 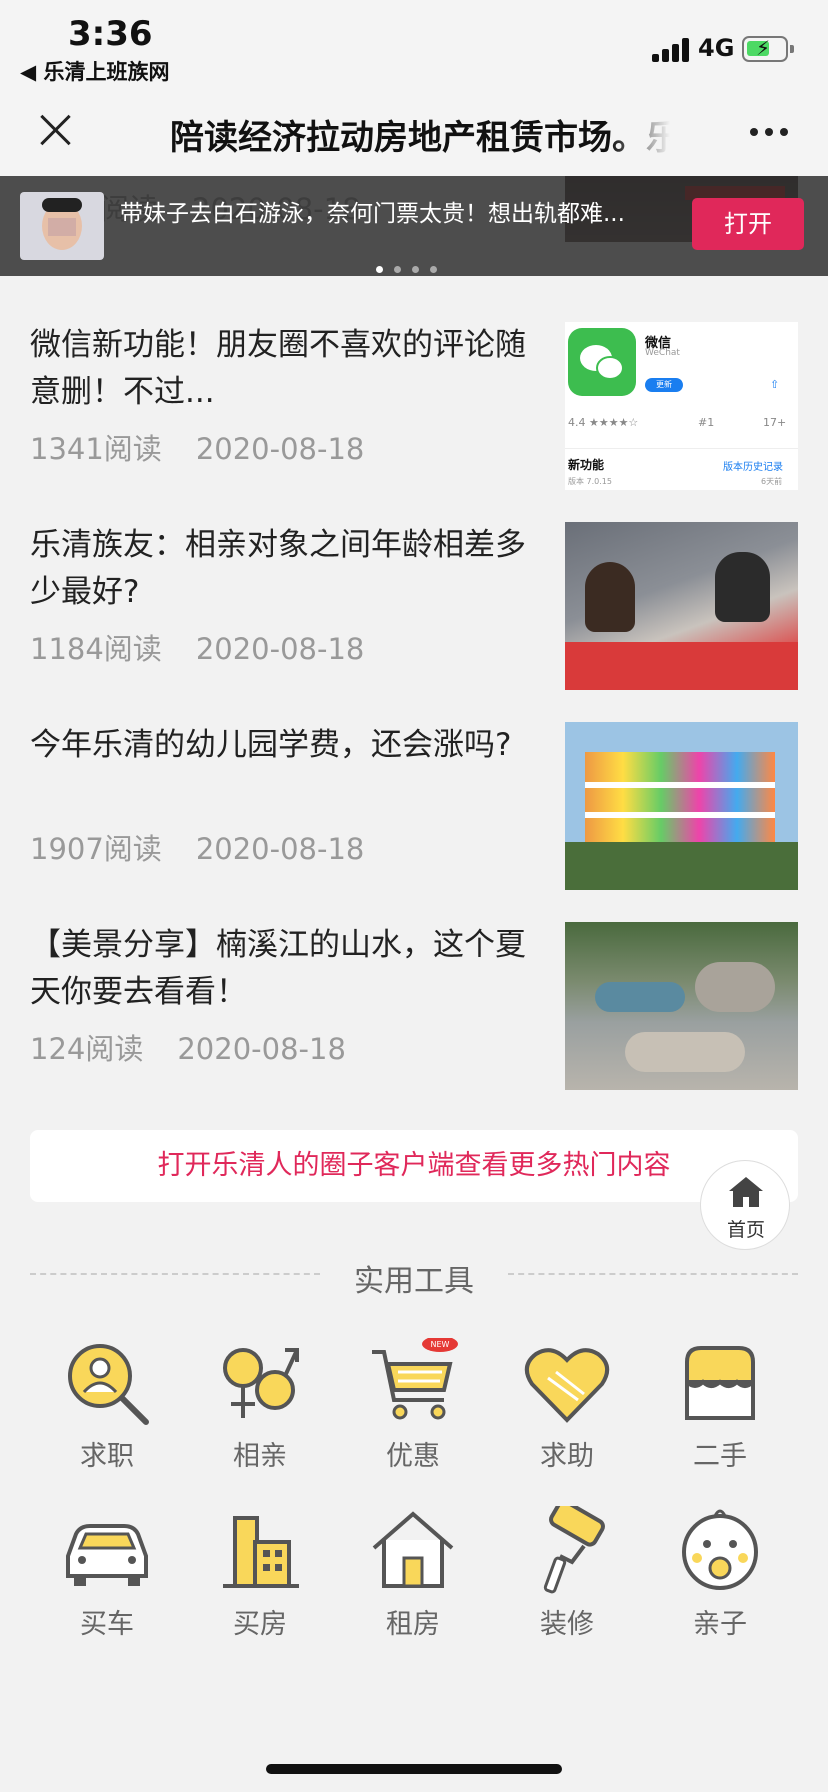 I want to click on home-icon, so click(x=746, y=1194).